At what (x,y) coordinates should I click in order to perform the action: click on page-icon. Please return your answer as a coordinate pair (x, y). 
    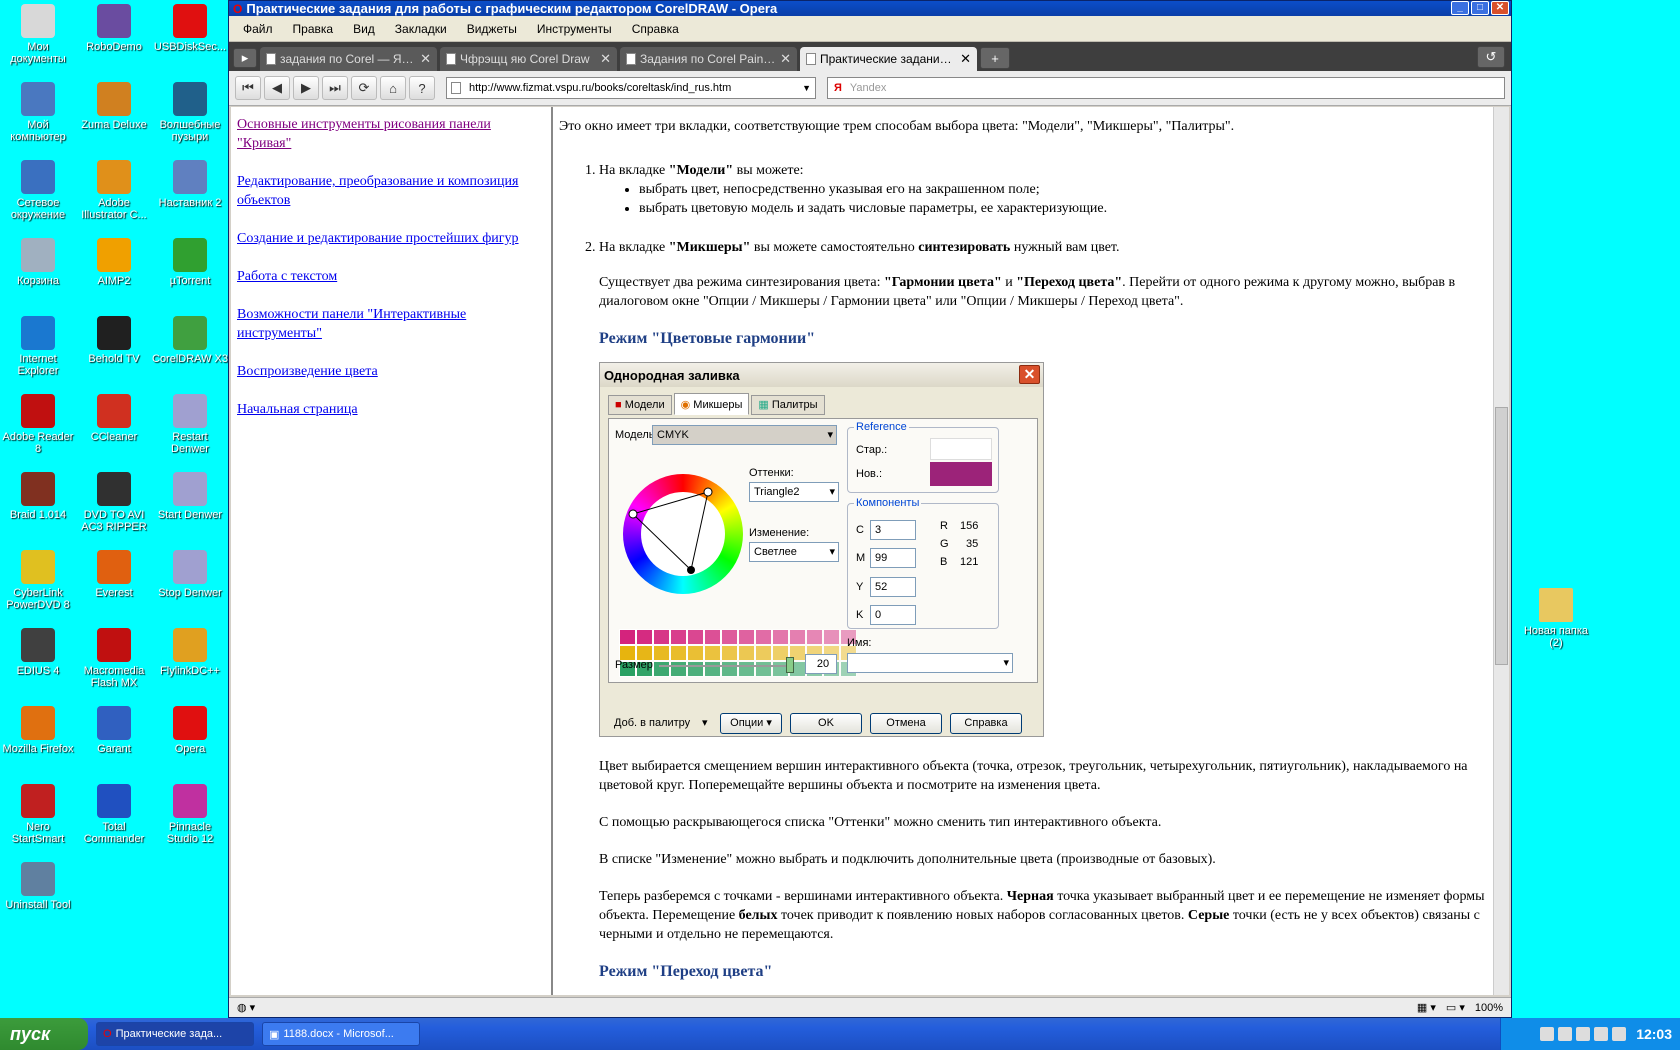
    Looking at the image, I should click on (451, 59).